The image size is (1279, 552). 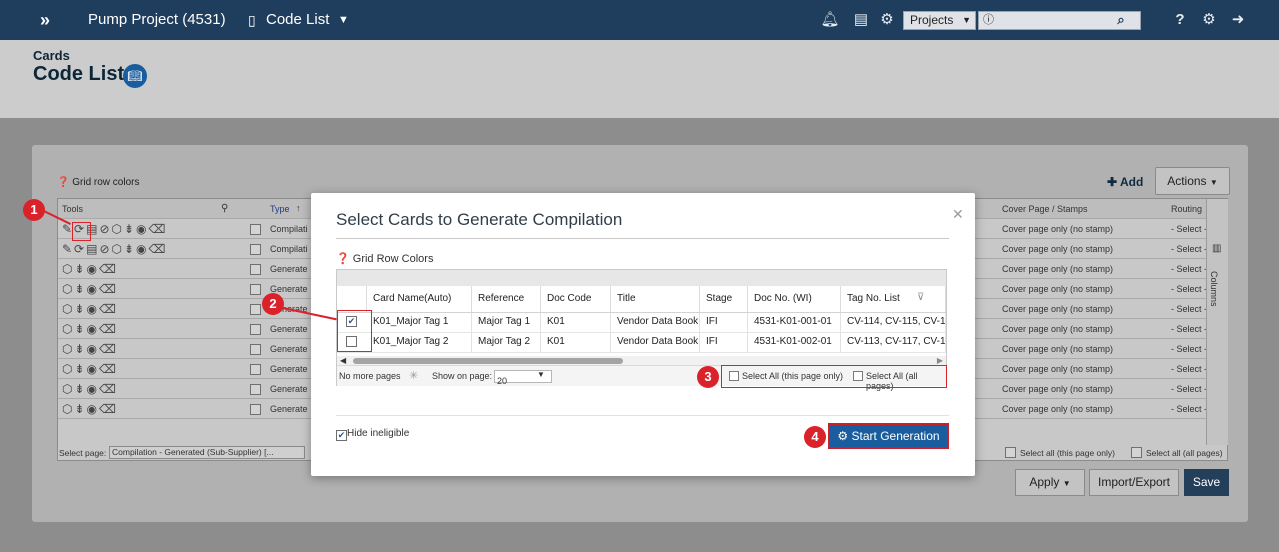 I want to click on cell-doc-code: K01, so click(x=576, y=342).